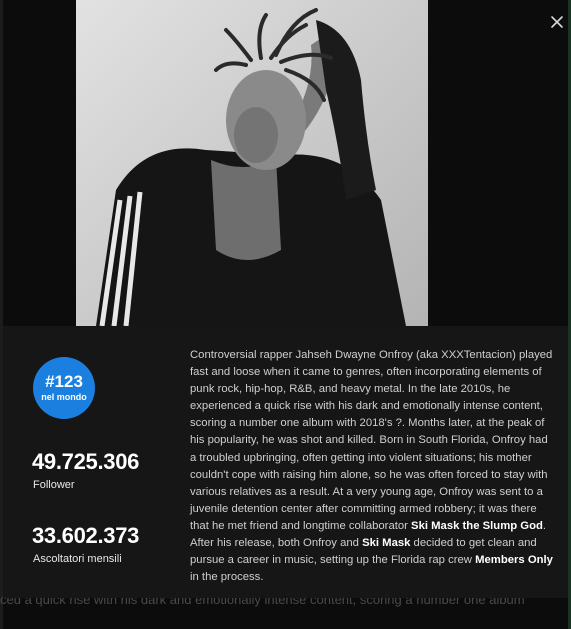 The width and height of the screenshot is (571, 629). What do you see at coordinates (64, 381) in the screenshot?
I see `rank-number: #123` at bounding box center [64, 381].